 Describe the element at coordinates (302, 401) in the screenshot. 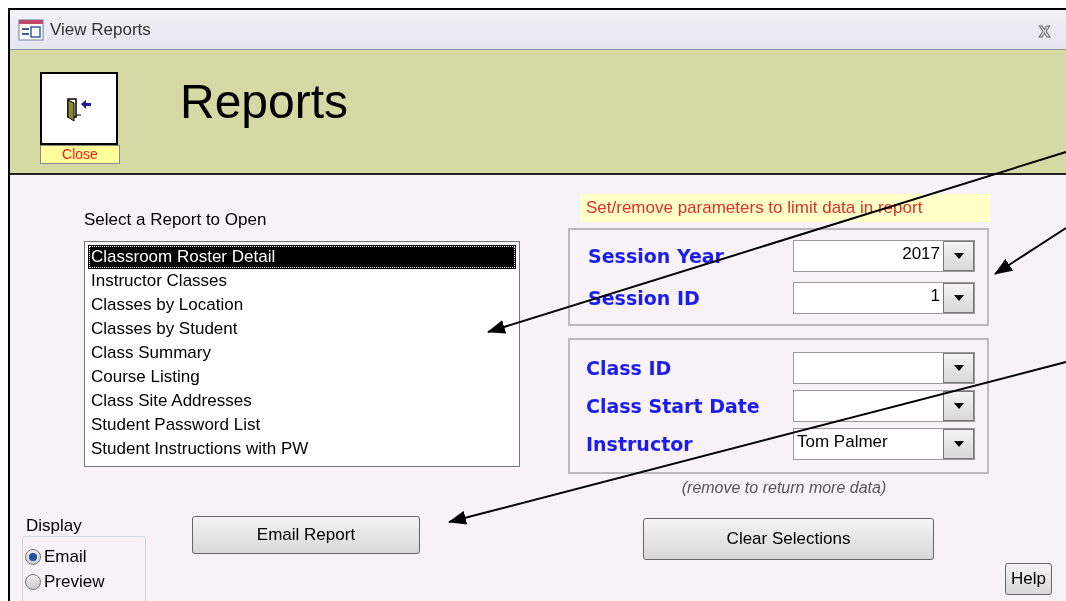

I see `report-list-item: Class Site Addresses` at that location.